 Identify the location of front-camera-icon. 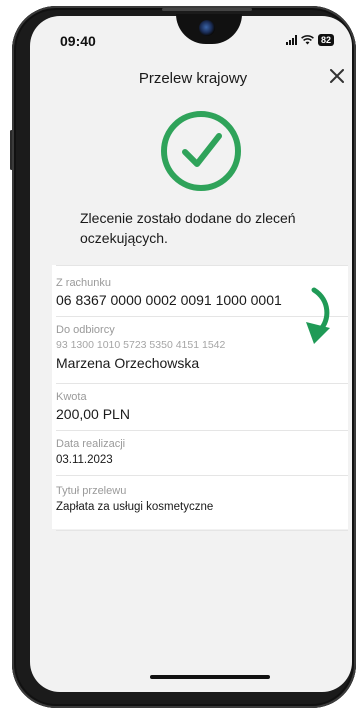
(207, 28).